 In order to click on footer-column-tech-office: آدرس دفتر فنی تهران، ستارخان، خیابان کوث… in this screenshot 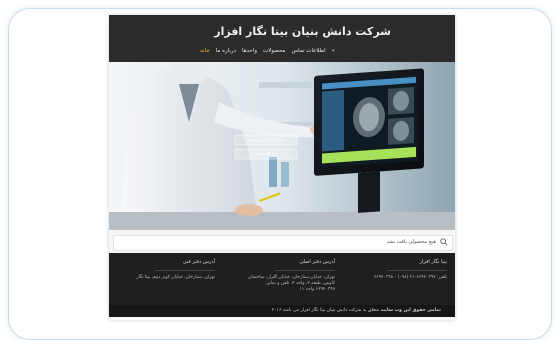, I will do `click(167, 270)`.